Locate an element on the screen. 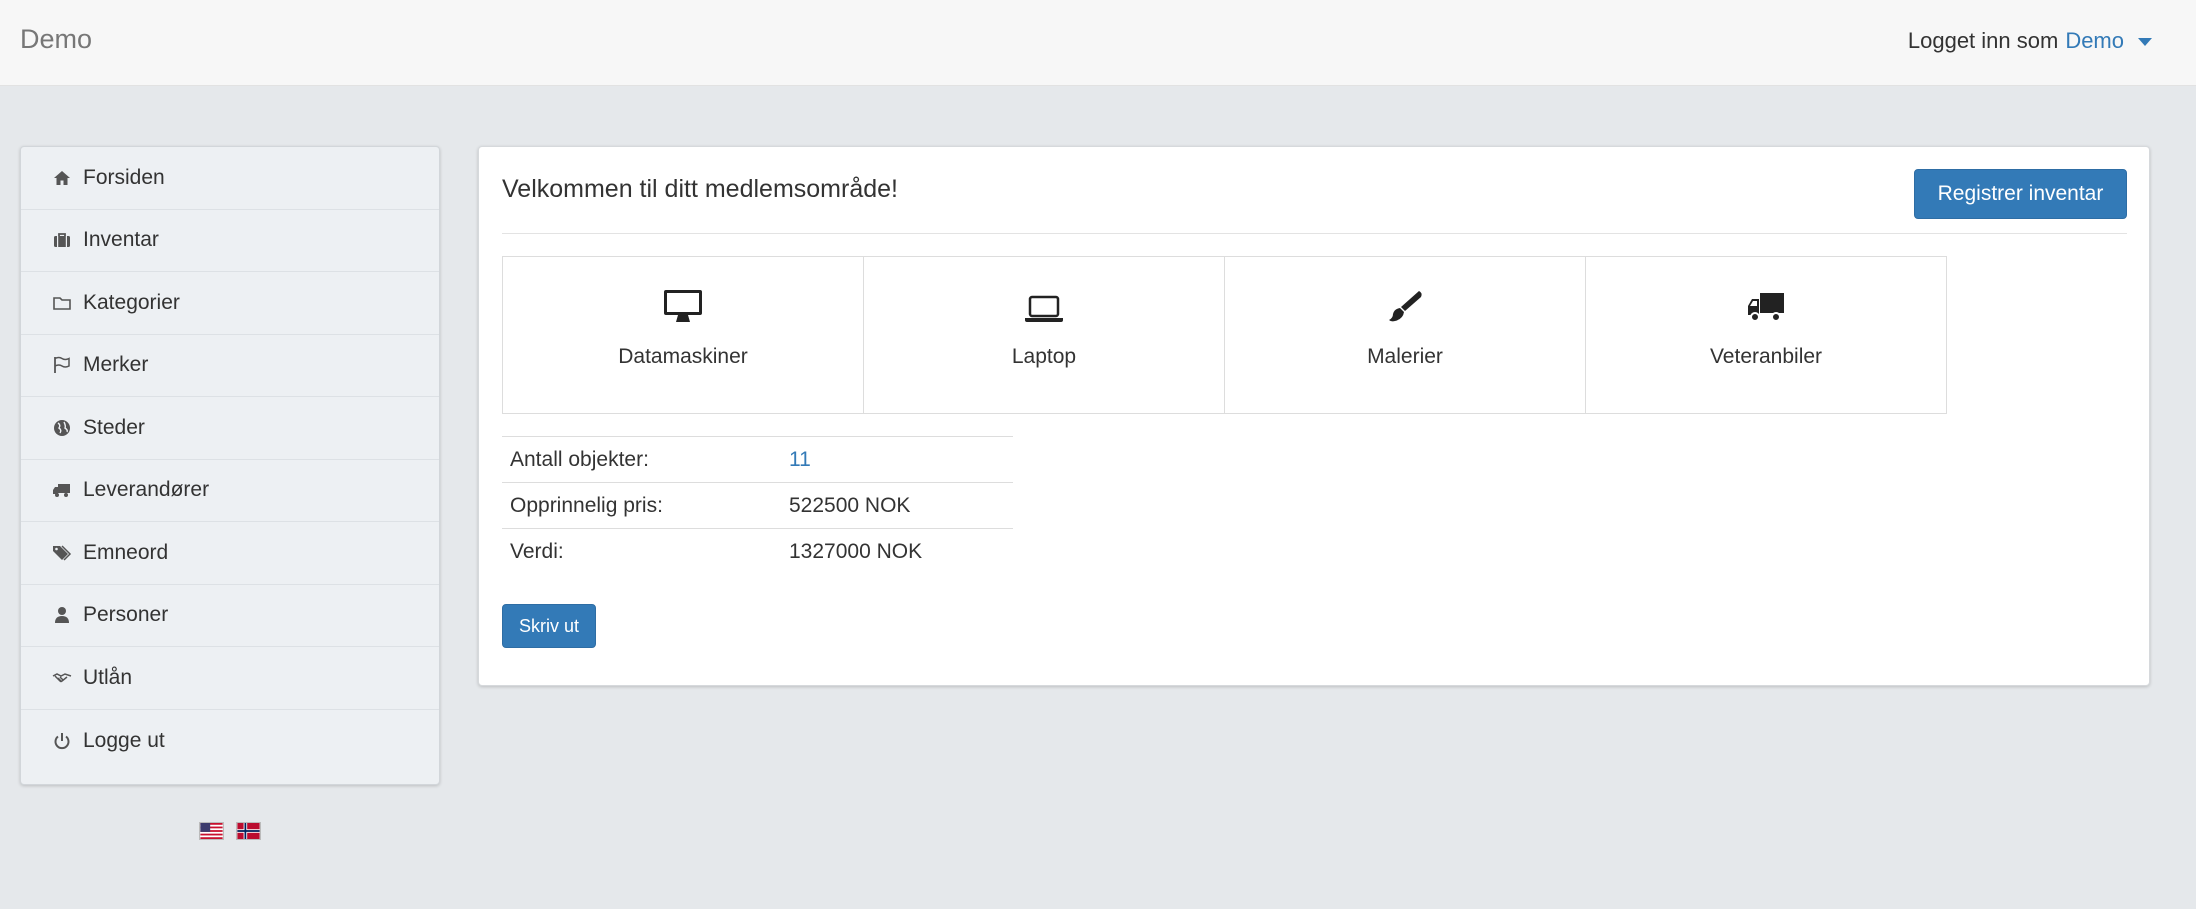  sidebar-item-leverandorer: Leverandører is located at coordinates (230, 491).